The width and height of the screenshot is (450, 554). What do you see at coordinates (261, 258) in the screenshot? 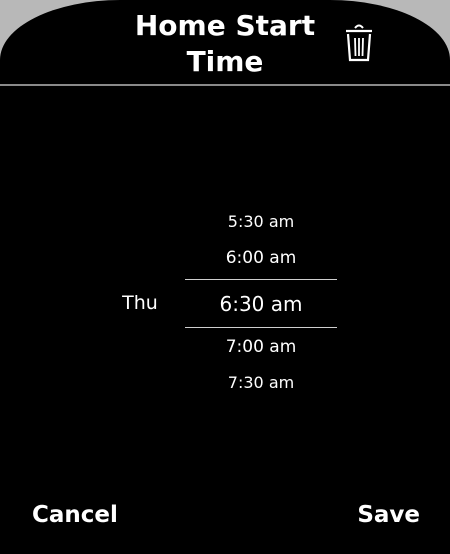
I see `time-option: 6:00 am` at bounding box center [261, 258].